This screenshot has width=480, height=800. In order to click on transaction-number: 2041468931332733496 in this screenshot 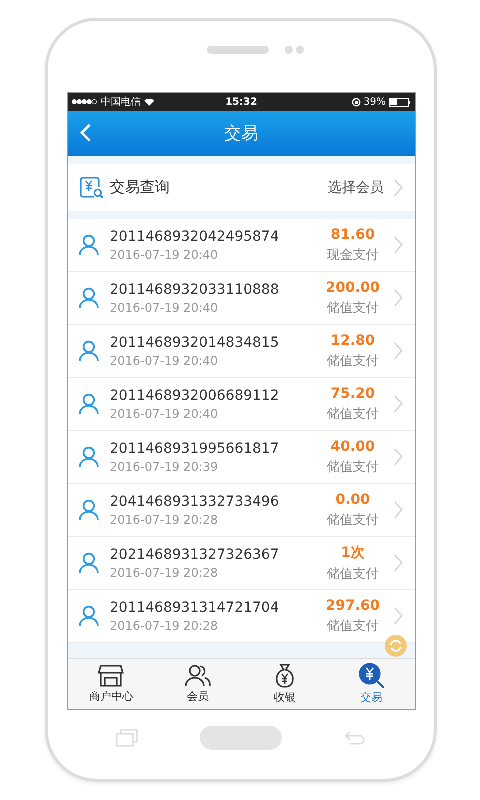, I will do `click(195, 502)`.